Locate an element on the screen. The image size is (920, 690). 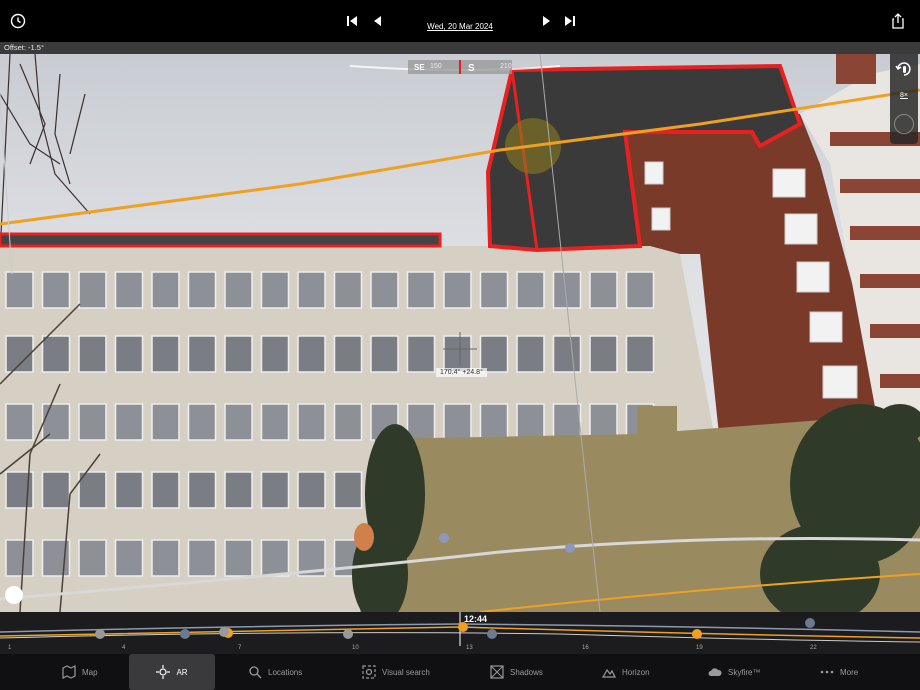
current-time: 12:44 is located at coordinates (476, 619).